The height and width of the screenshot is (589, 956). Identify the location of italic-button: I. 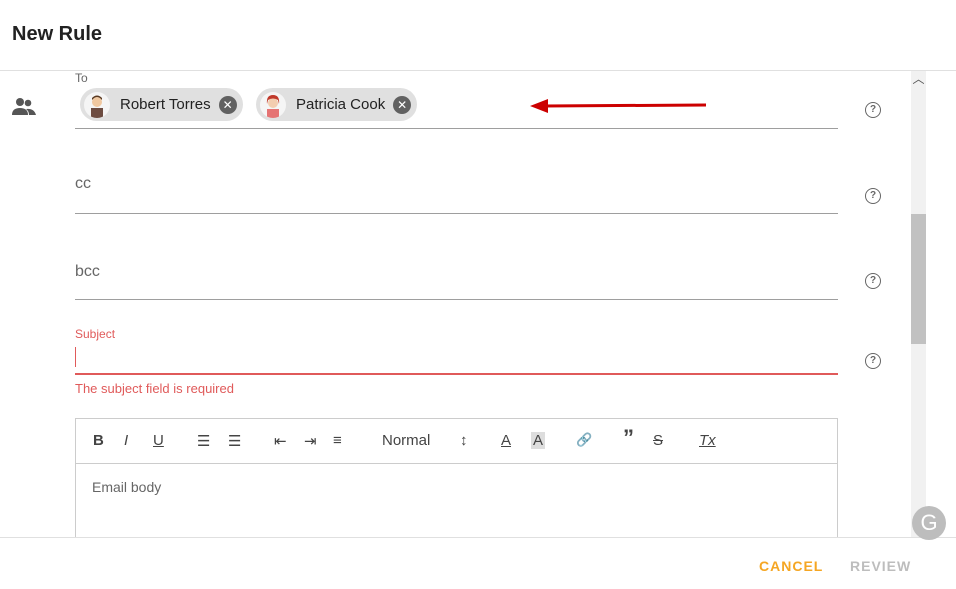
(126, 440).